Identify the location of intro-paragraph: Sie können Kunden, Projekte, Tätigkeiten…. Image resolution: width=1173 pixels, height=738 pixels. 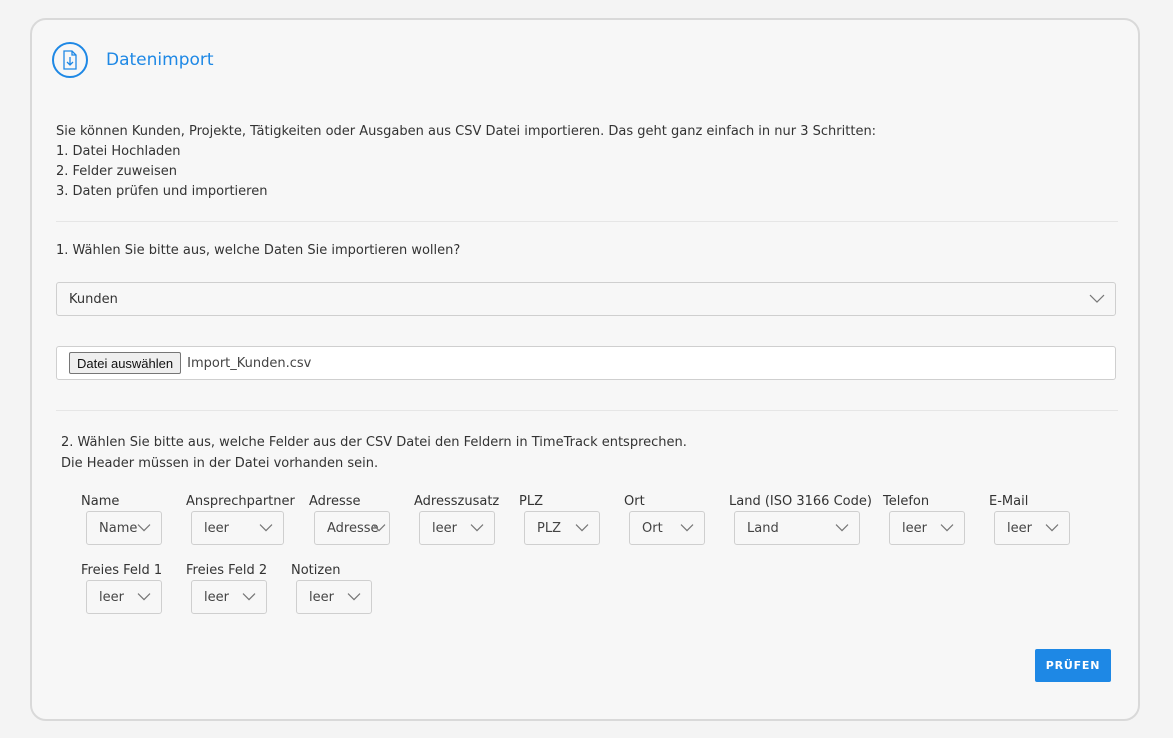
(466, 131).